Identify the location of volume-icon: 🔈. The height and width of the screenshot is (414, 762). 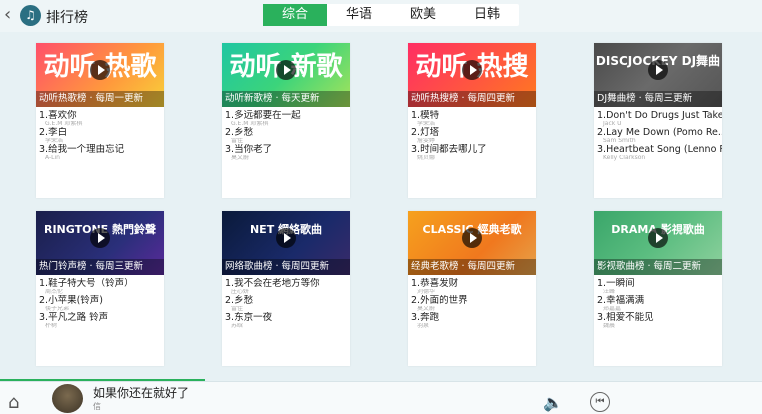
(553, 402).